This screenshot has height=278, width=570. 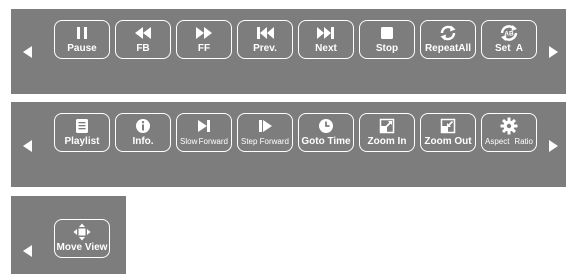 What do you see at coordinates (213, 141) in the screenshot?
I see `slow-forward-label-right: Forward` at bounding box center [213, 141].